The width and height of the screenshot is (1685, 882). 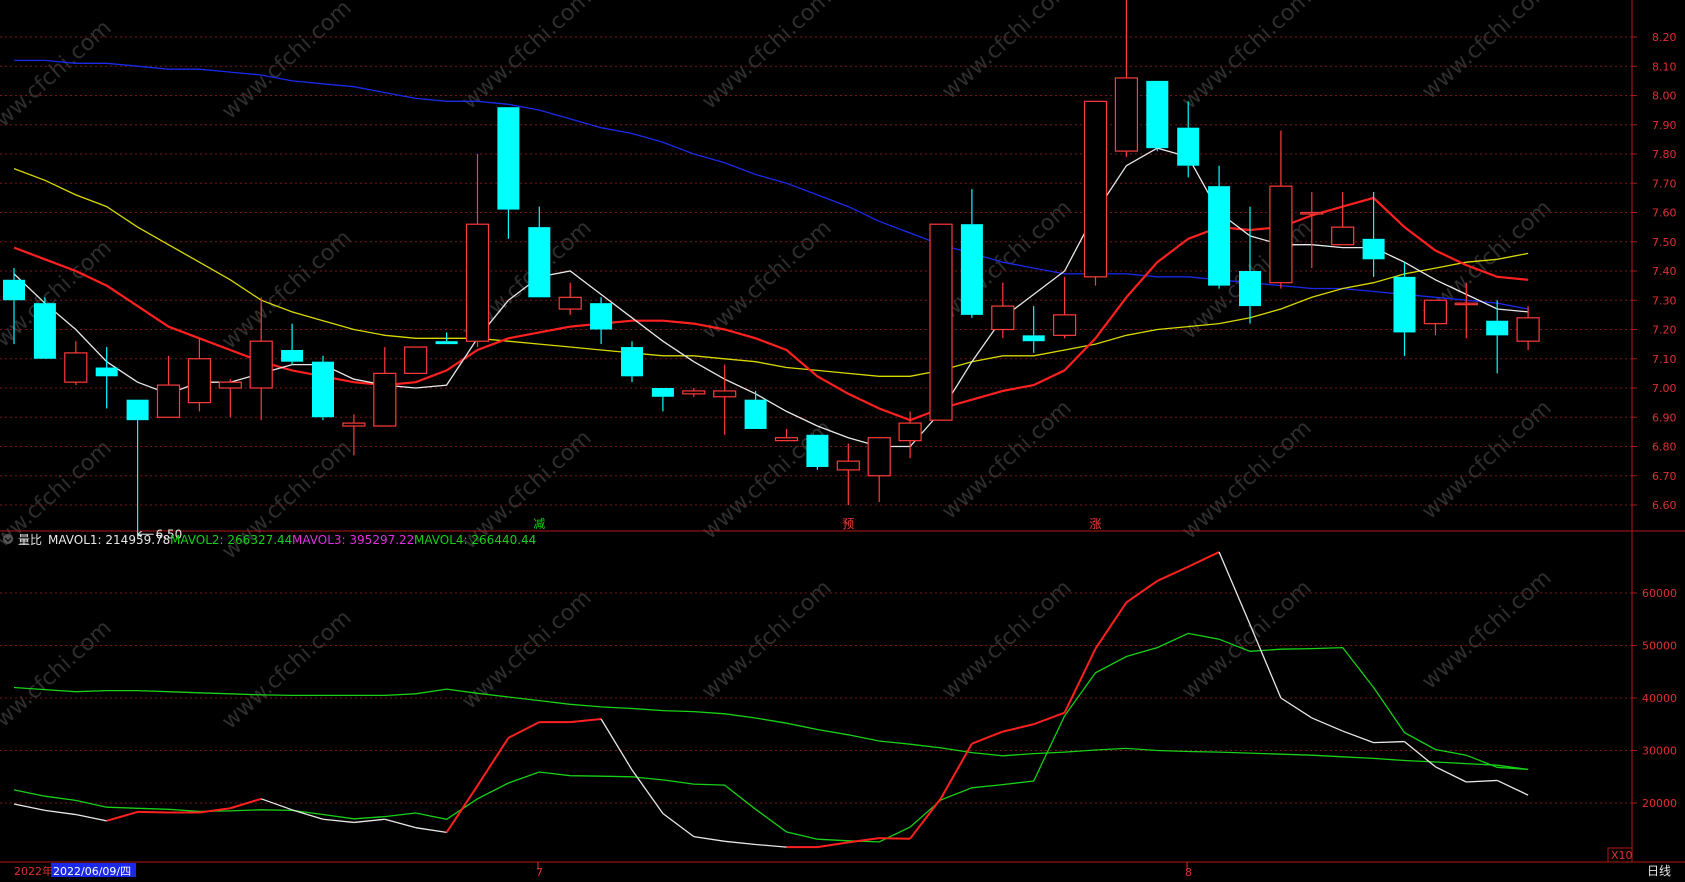 I want to click on price-tick-label: 6.90, so click(x=1664, y=417).